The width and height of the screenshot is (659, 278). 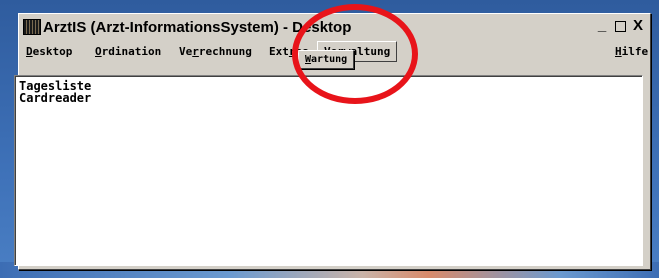 I want to click on verwaltung-dropdown: Wartung, so click(x=326, y=59).